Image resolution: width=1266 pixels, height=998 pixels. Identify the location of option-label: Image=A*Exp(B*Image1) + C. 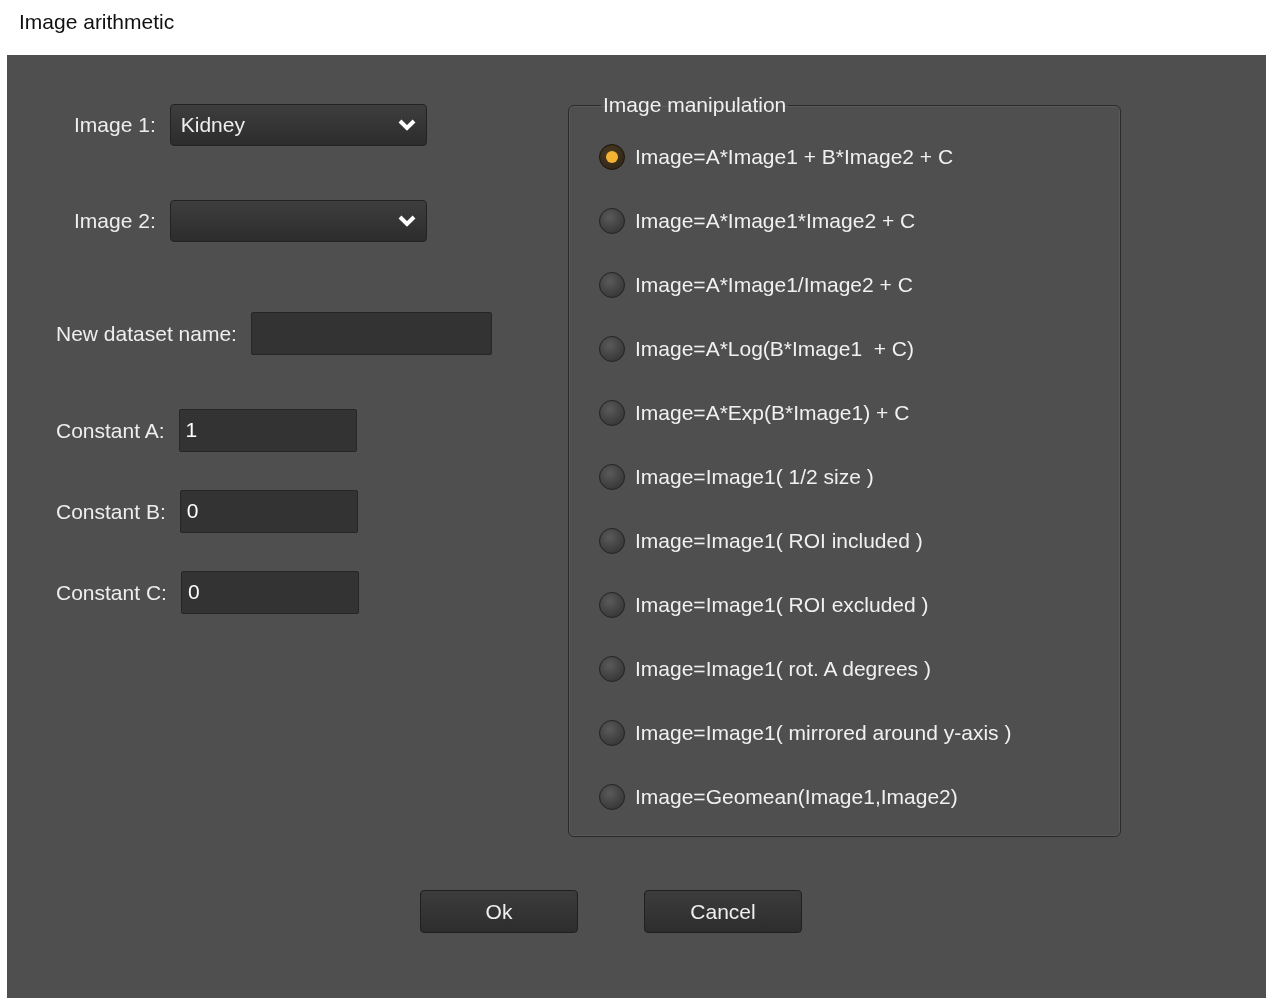
(772, 413).